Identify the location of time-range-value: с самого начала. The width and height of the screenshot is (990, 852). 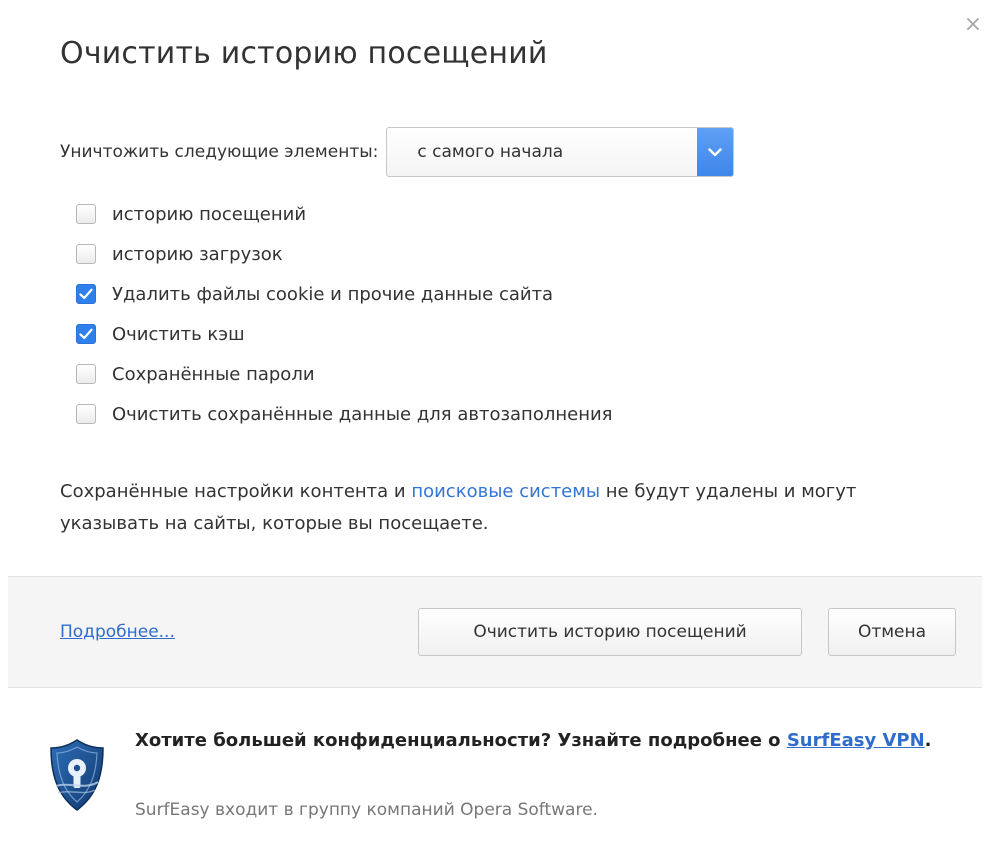
(490, 152).